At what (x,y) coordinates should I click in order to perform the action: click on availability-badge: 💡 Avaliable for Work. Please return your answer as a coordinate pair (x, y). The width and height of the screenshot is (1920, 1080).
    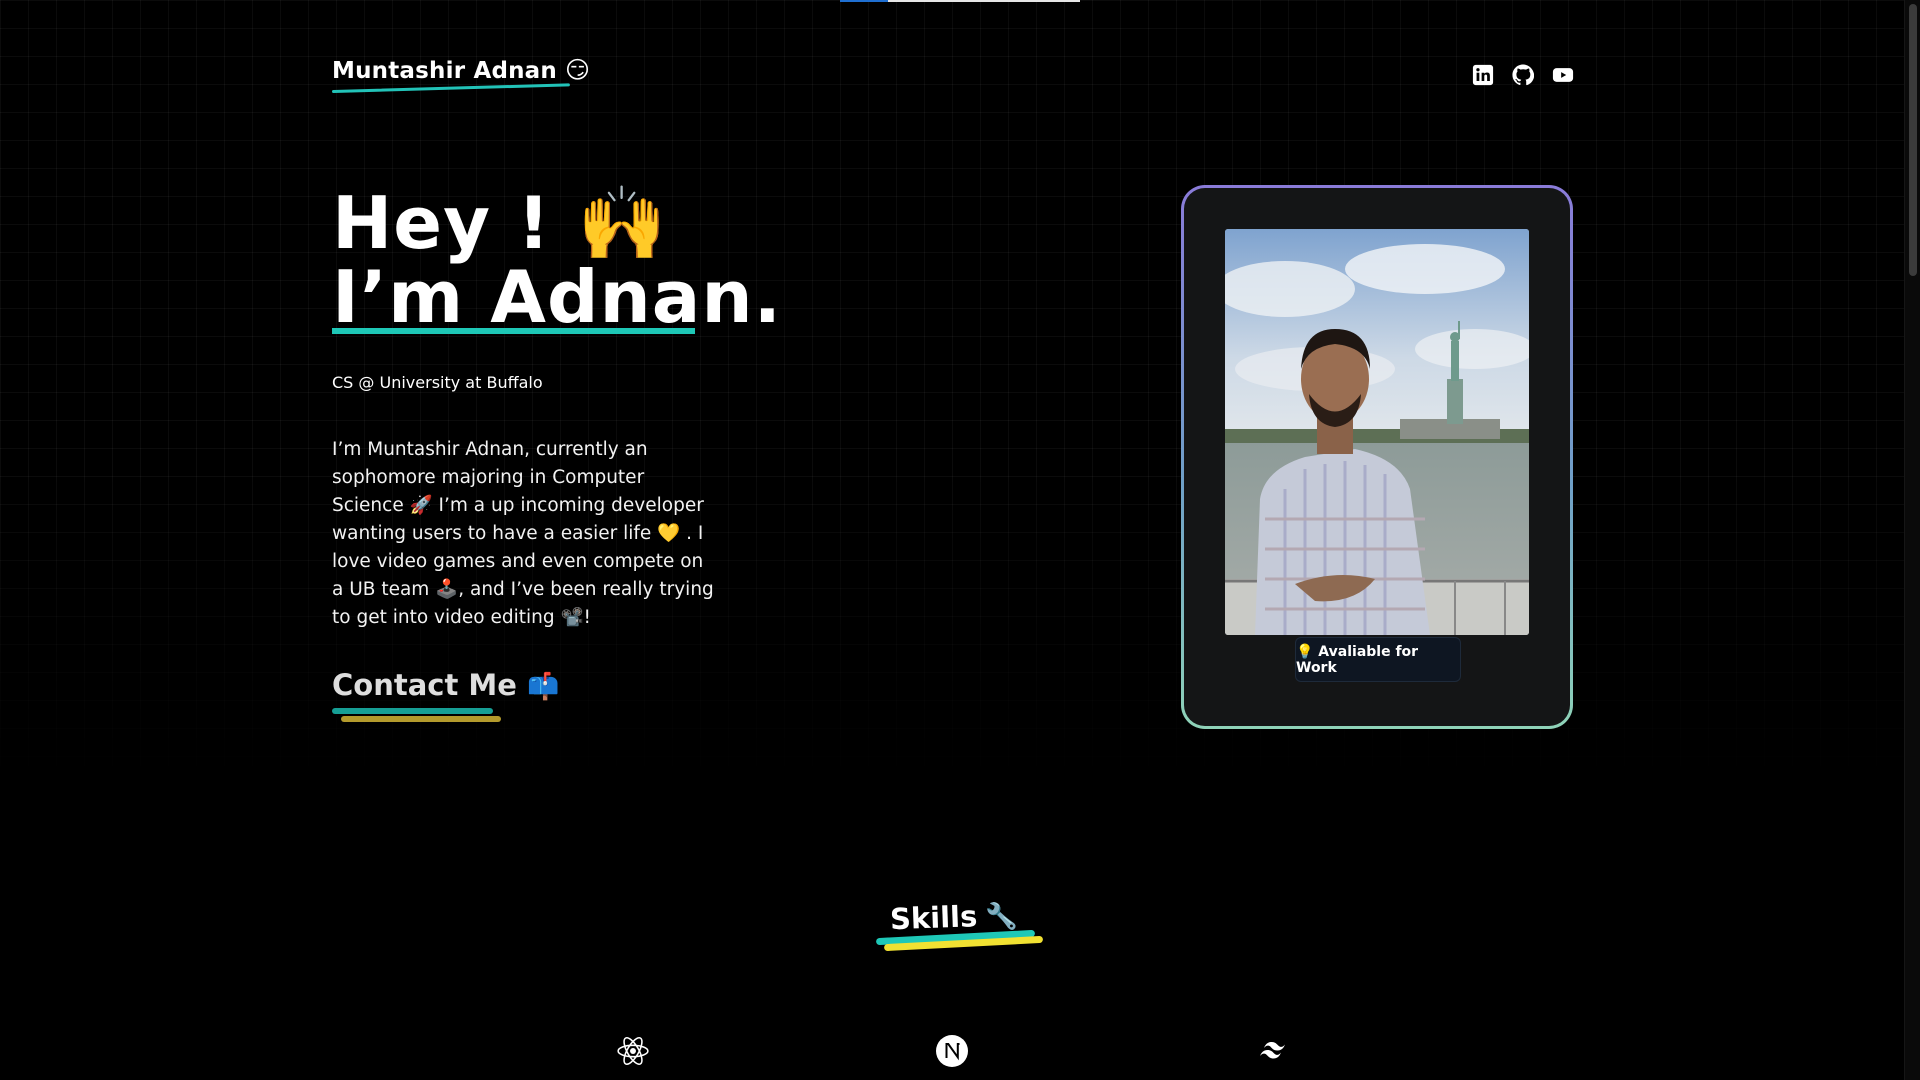
    Looking at the image, I should click on (1378, 659).